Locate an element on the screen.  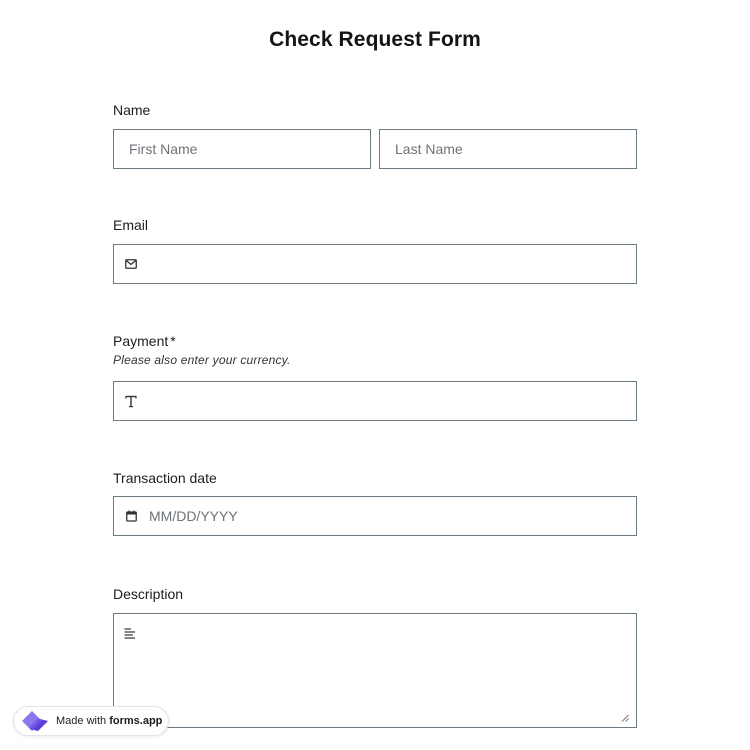
badge-brand: forms.app is located at coordinates (136, 721).